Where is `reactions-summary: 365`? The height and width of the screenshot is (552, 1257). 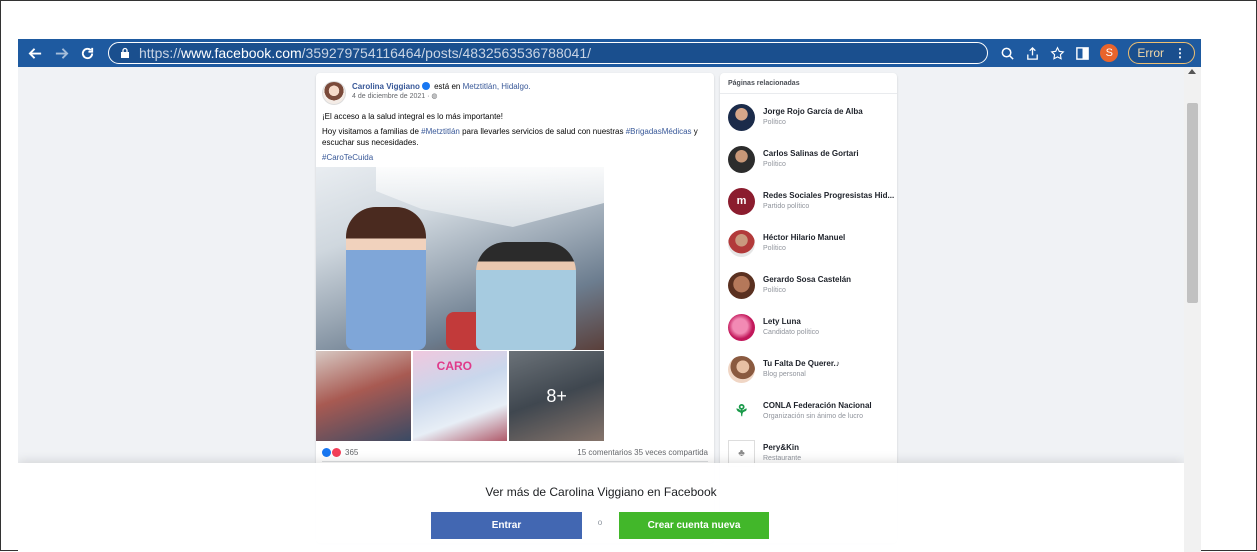 reactions-summary: 365 is located at coordinates (340, 452).